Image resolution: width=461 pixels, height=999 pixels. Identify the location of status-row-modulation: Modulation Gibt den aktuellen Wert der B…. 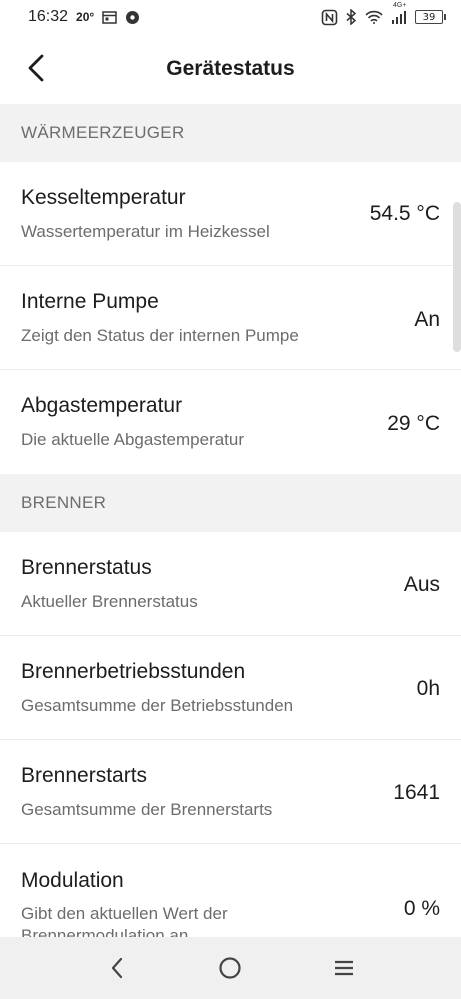
(230, 890).